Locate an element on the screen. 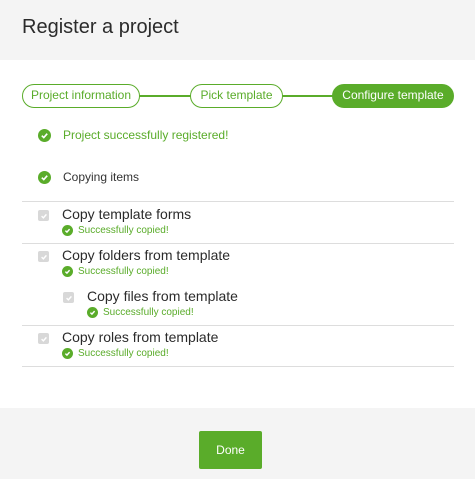 The image size is (475, 479). copying-status-text: Copying items is located at coordinates (101, 177).